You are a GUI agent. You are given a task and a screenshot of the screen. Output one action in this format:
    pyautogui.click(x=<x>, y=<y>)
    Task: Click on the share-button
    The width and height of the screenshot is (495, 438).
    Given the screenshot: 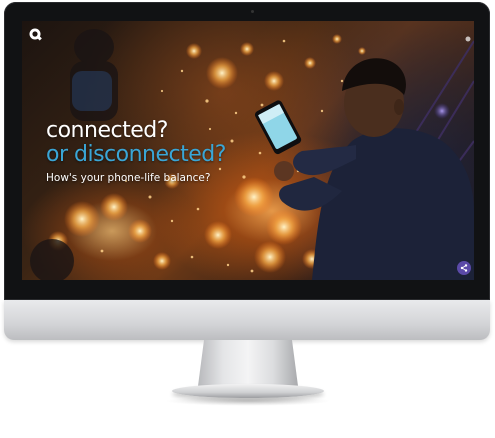 What is the action you would take?
    pyautogui.click(x=464, y=268)
    